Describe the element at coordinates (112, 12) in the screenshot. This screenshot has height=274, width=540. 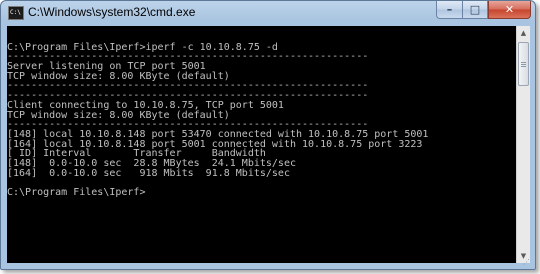
I see `window-title: C:\Windows\system32\cmd.exe` at that location.